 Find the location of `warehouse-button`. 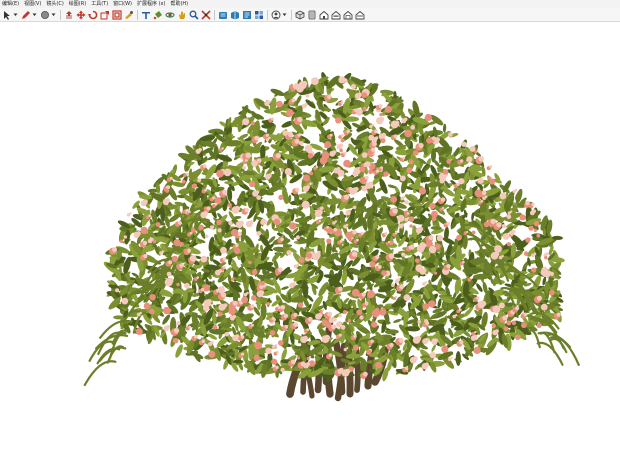

warehouse-button is located at coordinates (222, 14).